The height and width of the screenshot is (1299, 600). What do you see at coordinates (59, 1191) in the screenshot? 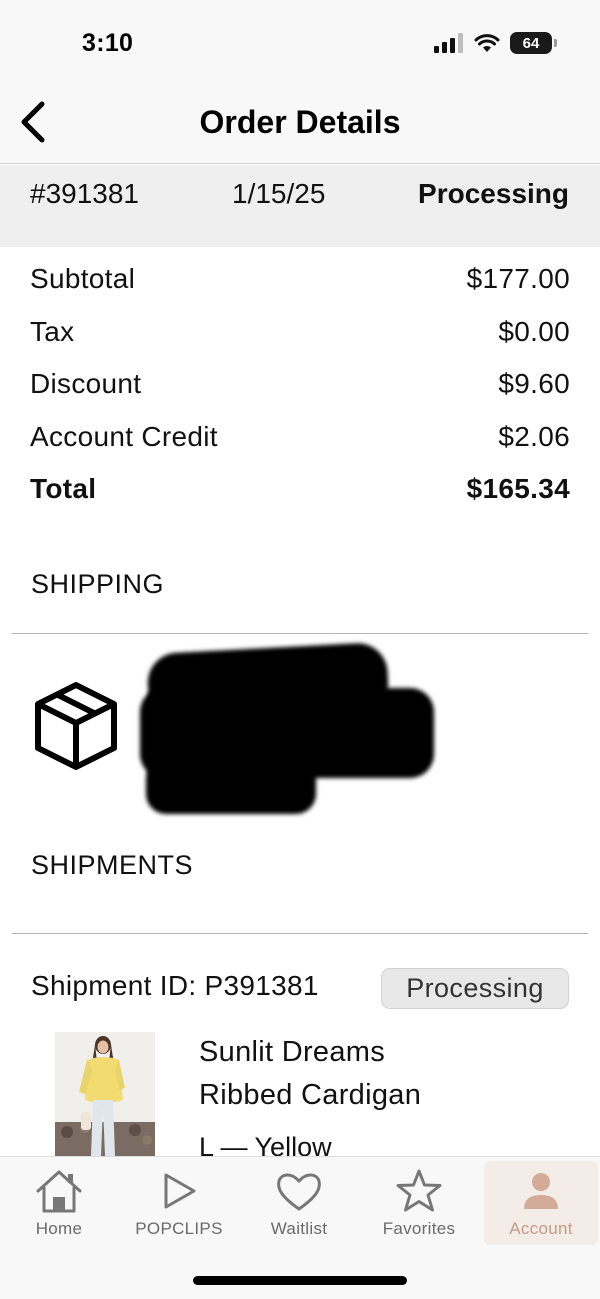
I see `home-icon` at bounding box center [59, 1191].